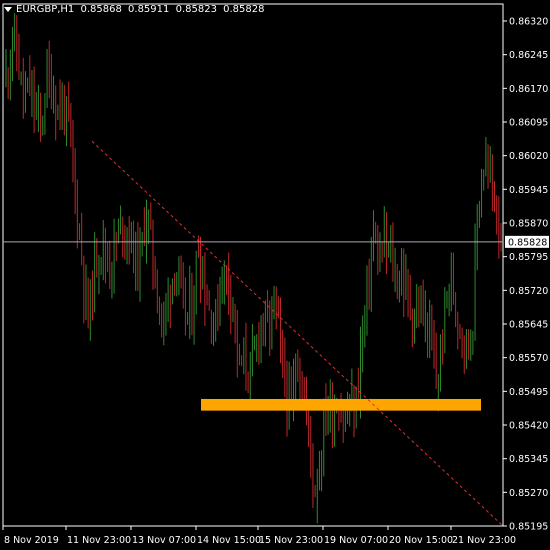  Describe the element at coordinates (31, 540) in the screenshot. I see `x-tick-label: 8 Nov 2019` at that location.